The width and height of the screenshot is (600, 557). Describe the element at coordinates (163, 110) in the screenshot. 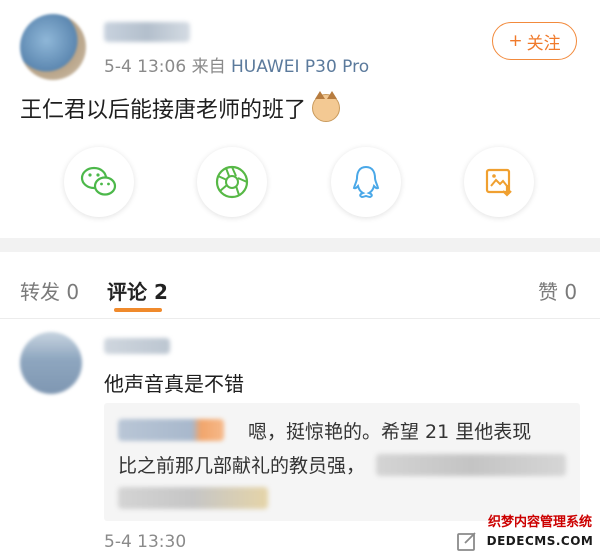

I see `post-text: 王仁君以后能接唐老师的班了` at that location.